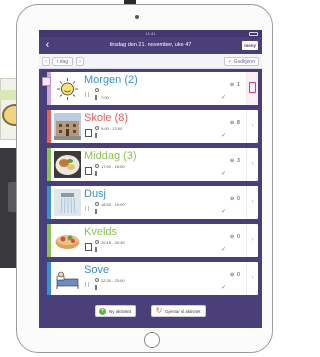  Describe the element at coordinates (159, 310) in the screenshot. I see `repeat-icon: ↻` at that location.